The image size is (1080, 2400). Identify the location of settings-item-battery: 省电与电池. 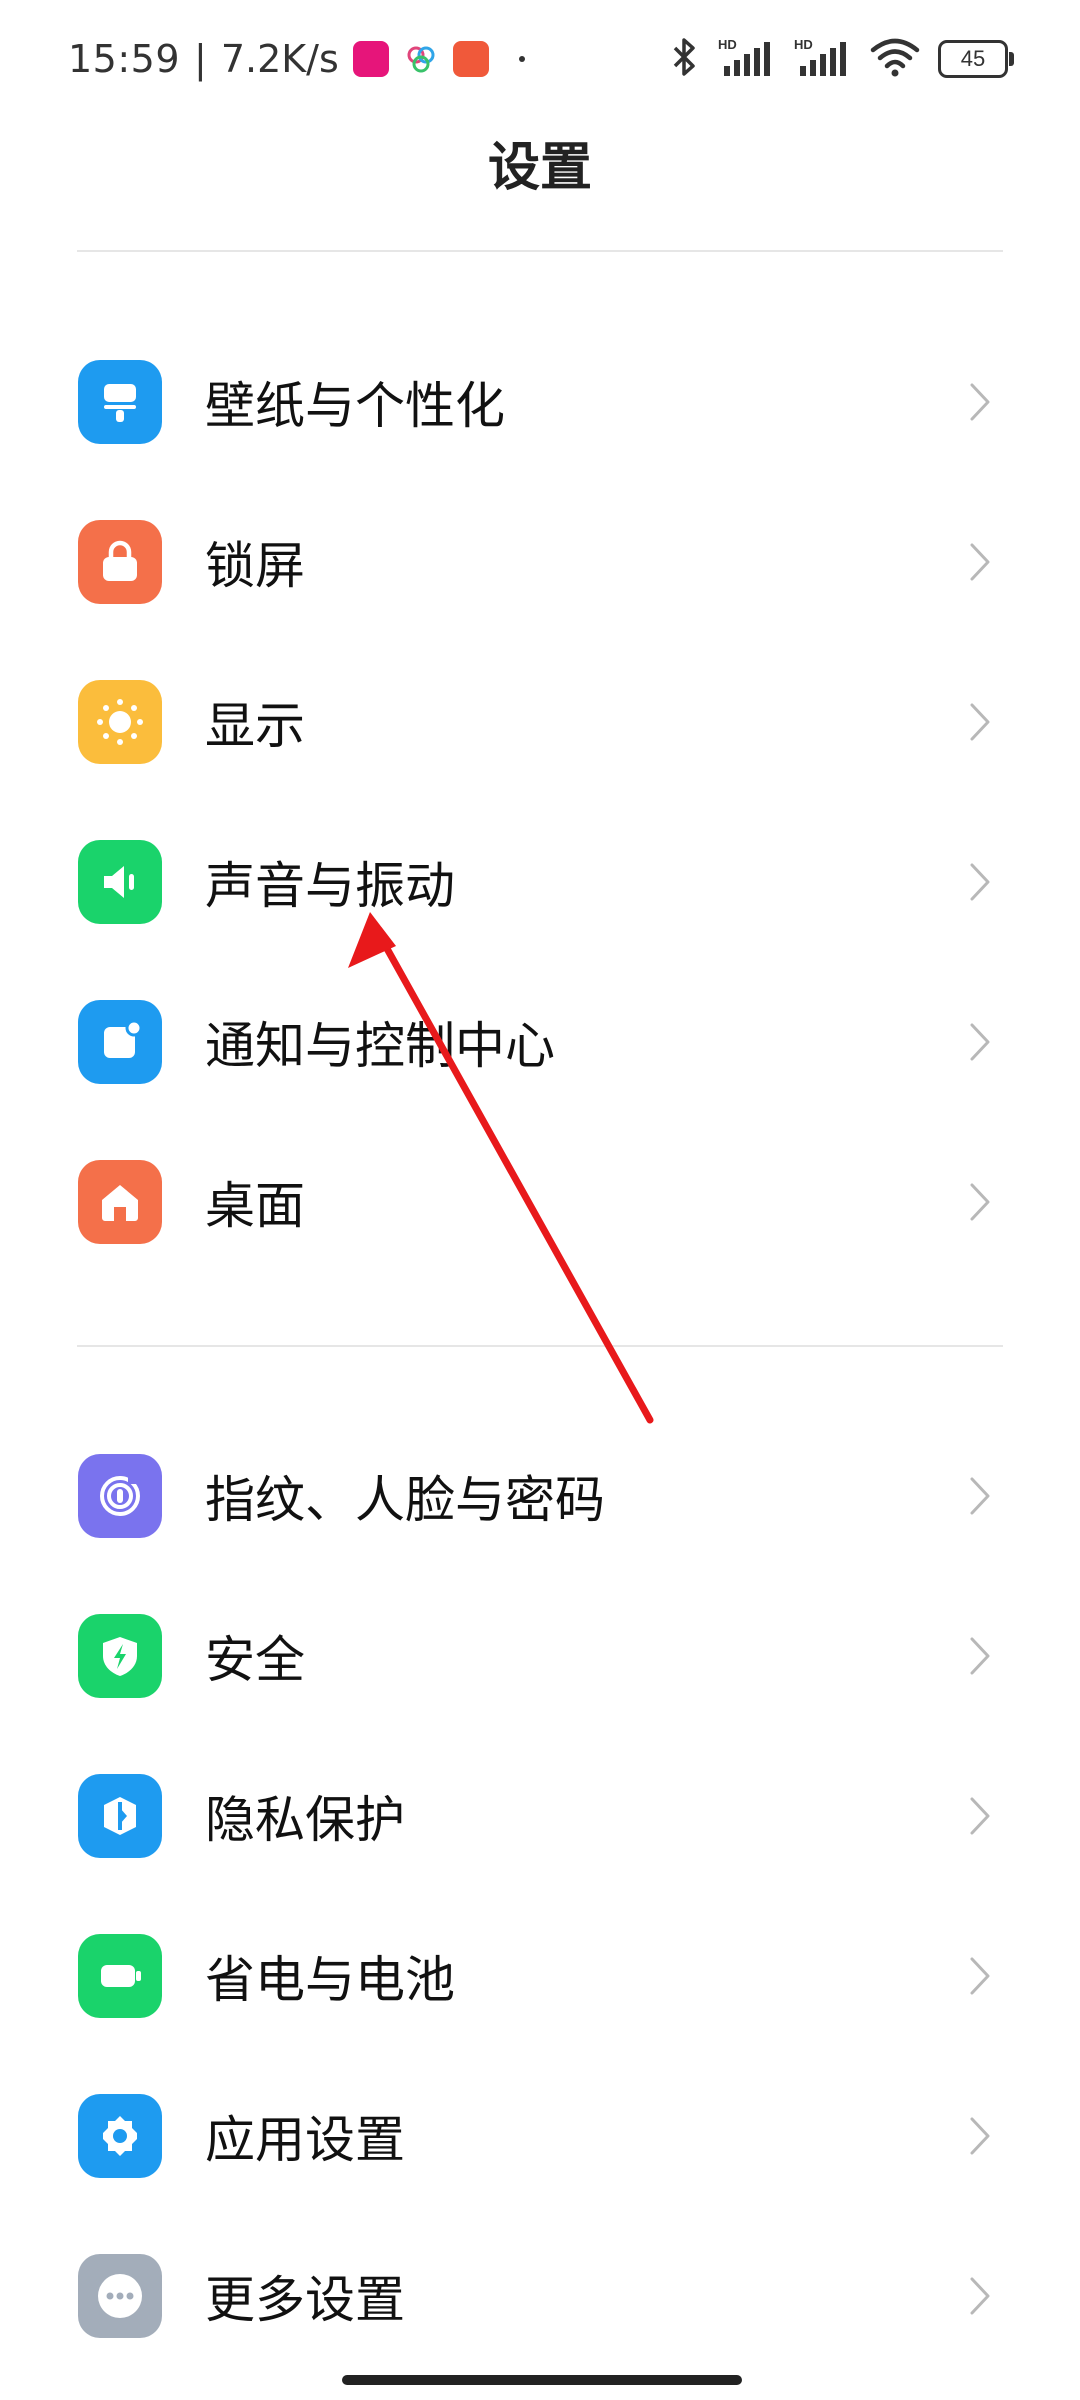
(540, 1976).